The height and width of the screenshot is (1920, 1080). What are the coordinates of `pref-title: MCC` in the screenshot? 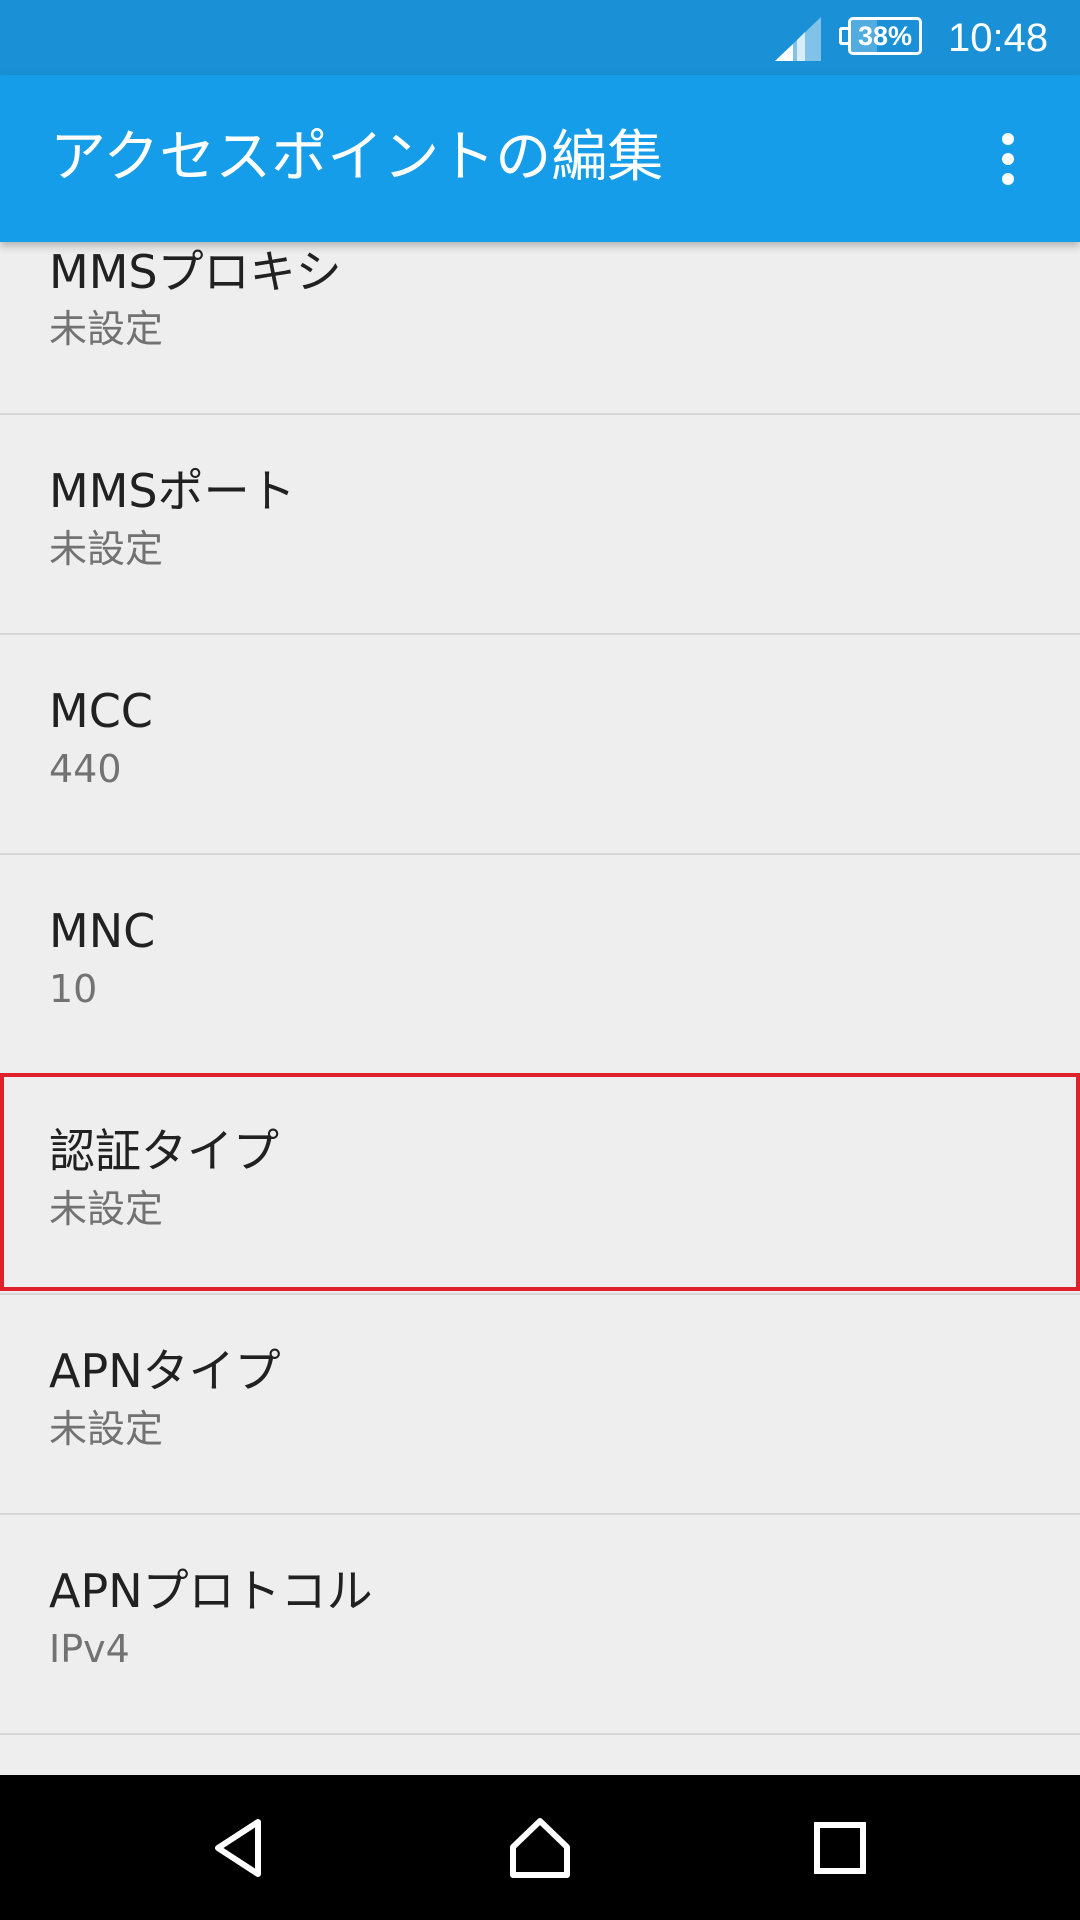 It's located at (101, 711).